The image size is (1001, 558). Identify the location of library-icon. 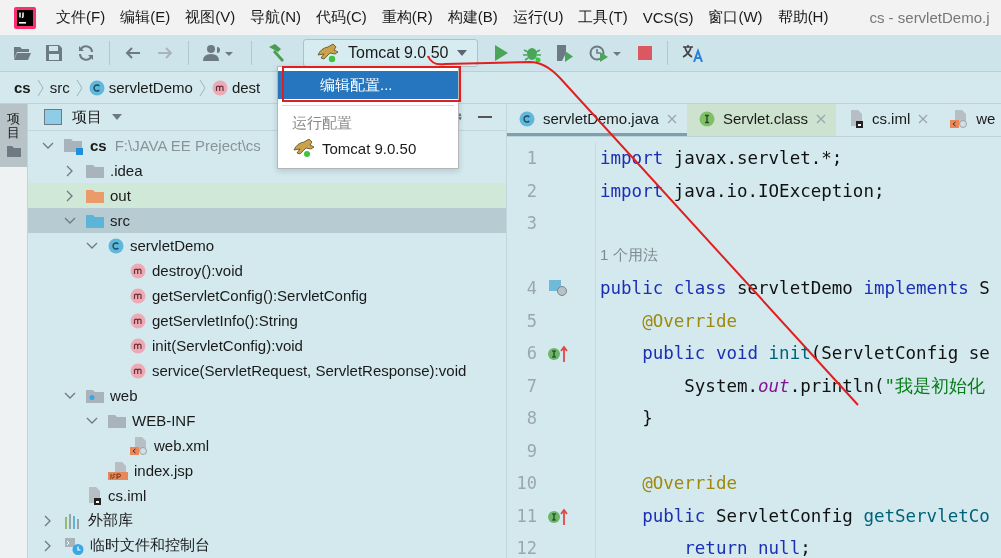
(73, 520).